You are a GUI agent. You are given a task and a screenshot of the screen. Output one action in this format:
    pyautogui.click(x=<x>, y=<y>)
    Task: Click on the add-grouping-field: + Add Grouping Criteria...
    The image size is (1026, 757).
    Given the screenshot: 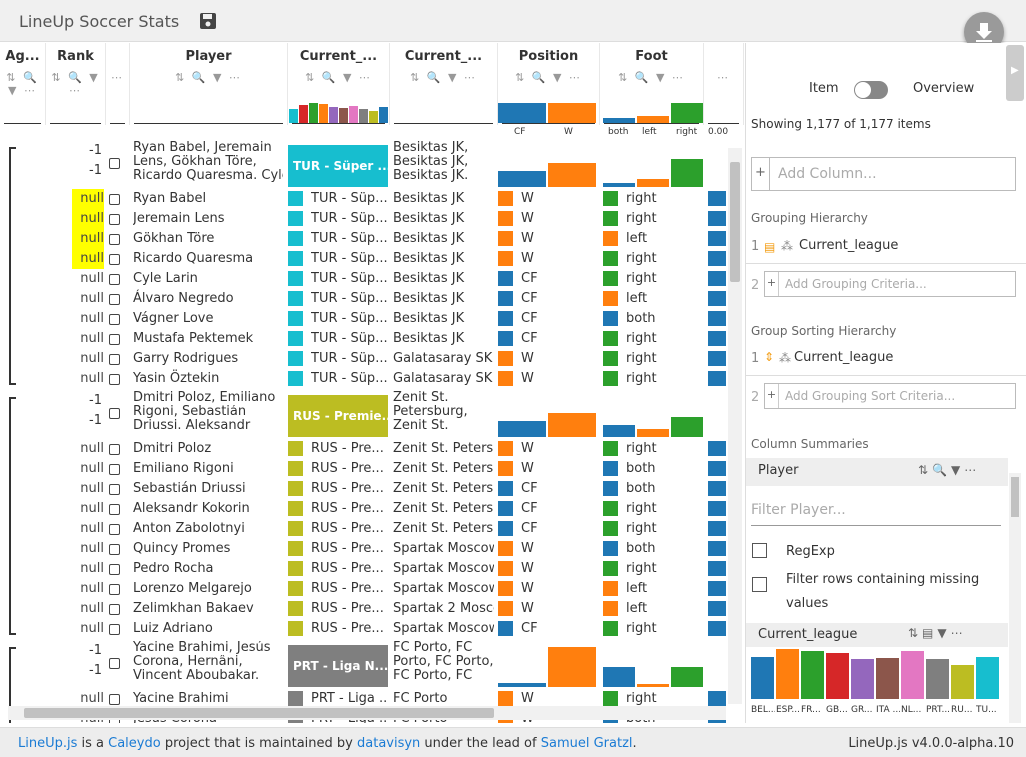 What is the action you would take?
    pyautogui.click(x=890, y=284)
    